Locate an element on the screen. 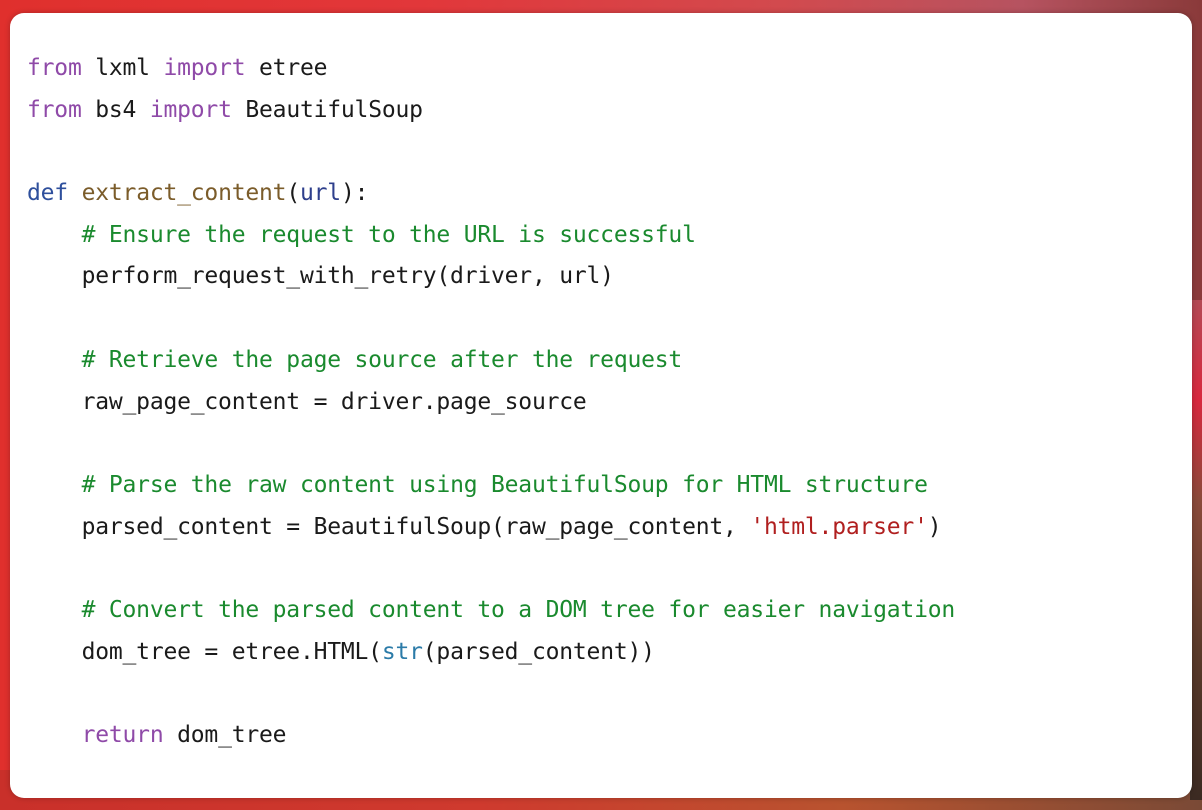 The height and width of the screenshot is (810, 1202). function-name-token: extract_content is located at coordinates (184, 193).